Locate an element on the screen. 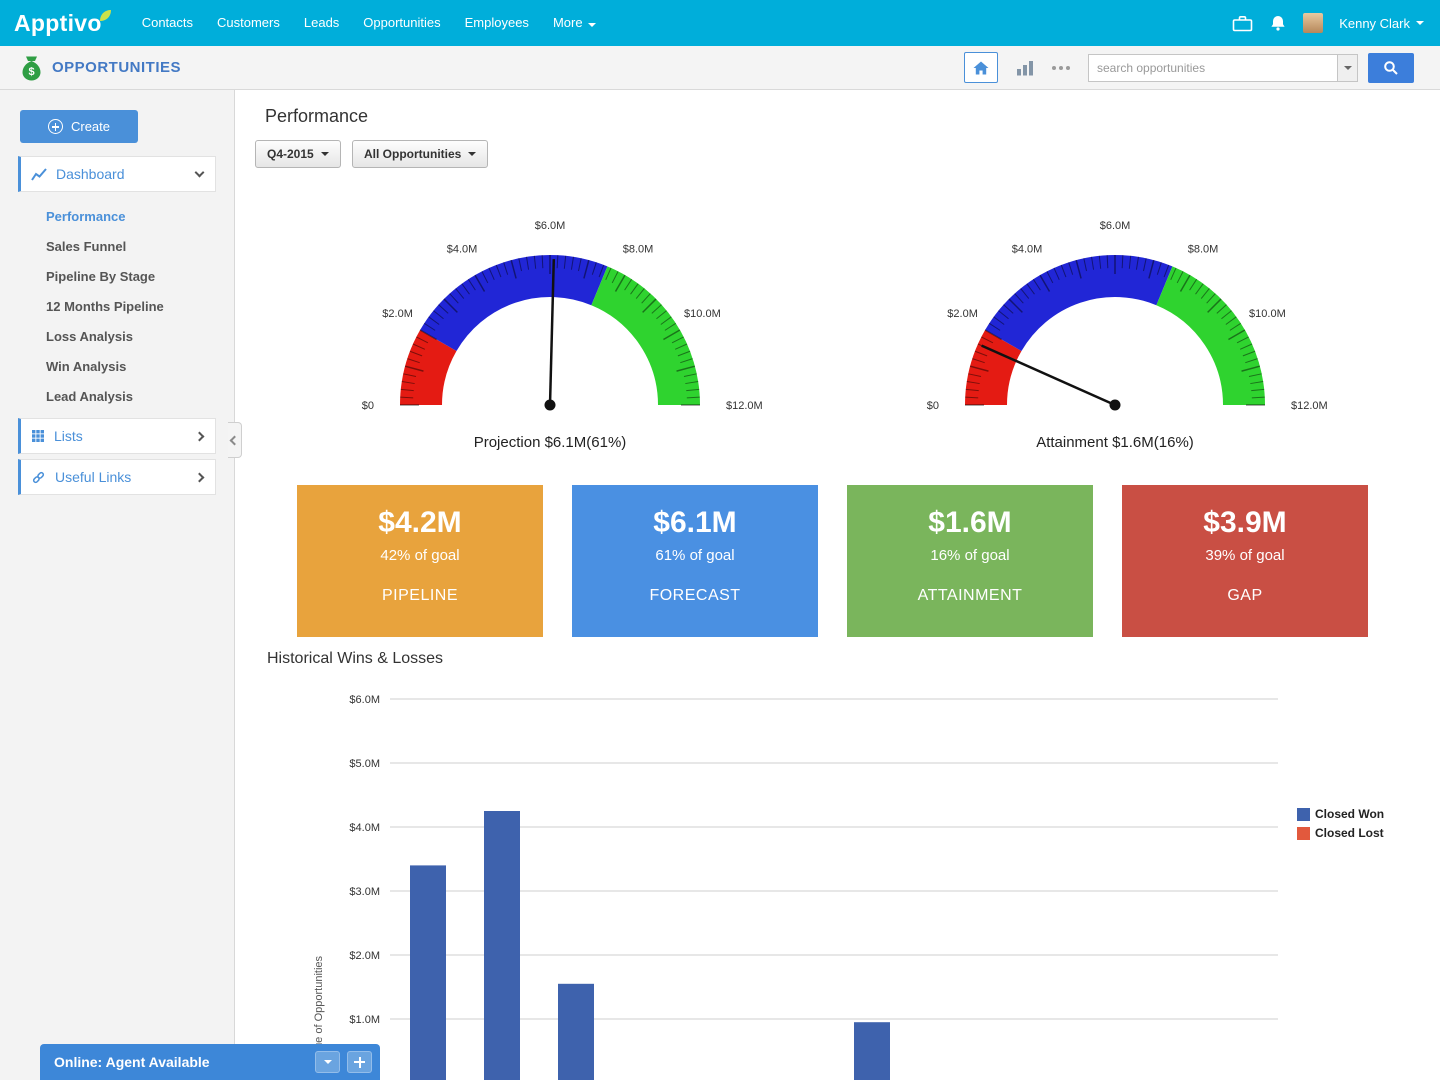 The height and width of the screenshot is (1080, 1440). sidebar-item-loss-analysis: Loss Analysis is located at coordinates (116, 337).